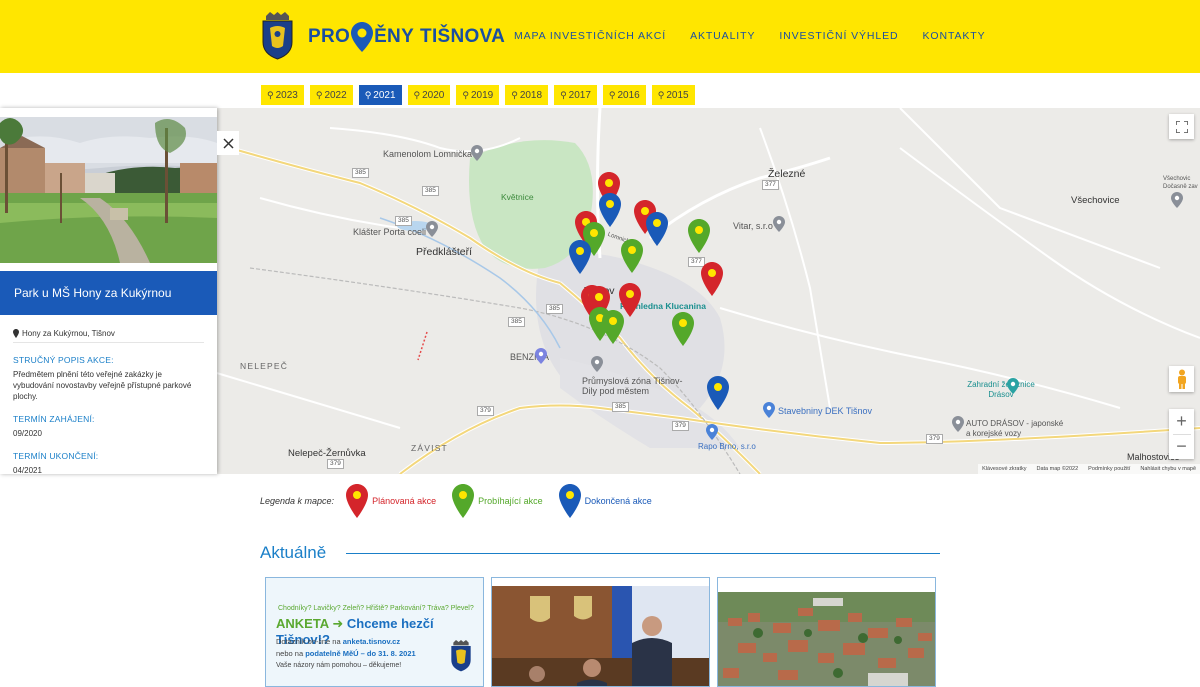 Image resolution: width=1200 pixels, height=687 pixels. I want to click on project-title: Park u MŠ Hony za Kukýrnou, so click(108, 293).